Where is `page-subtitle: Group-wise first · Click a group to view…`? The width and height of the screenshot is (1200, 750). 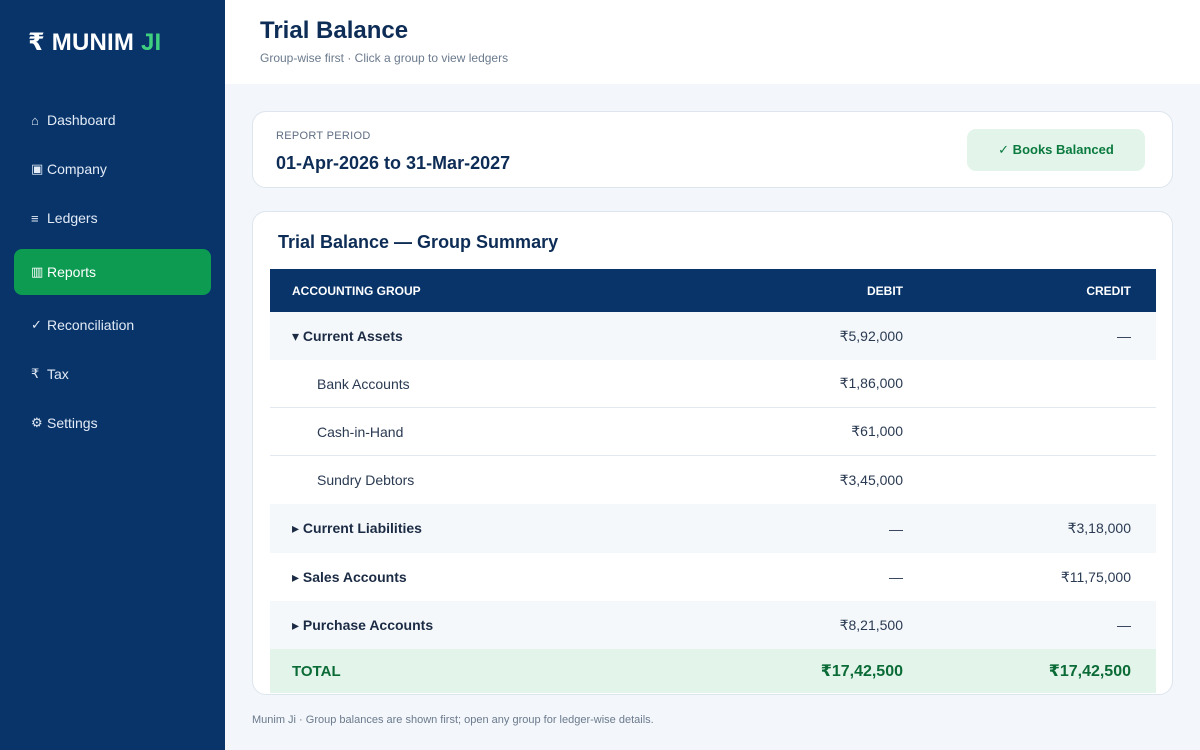 page-subtitle: Group-wise first · Click a group to view… is located at coordinates (384, 58).